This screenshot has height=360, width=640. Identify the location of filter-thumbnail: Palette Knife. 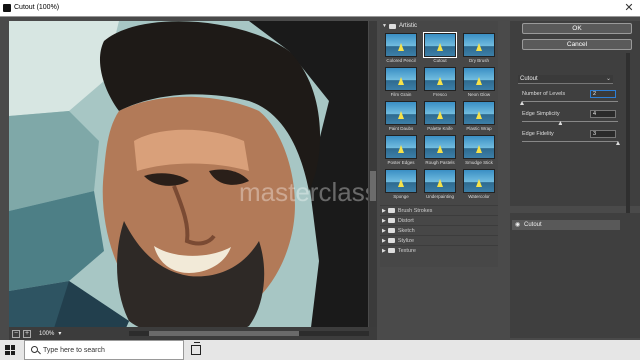
(440, 116).